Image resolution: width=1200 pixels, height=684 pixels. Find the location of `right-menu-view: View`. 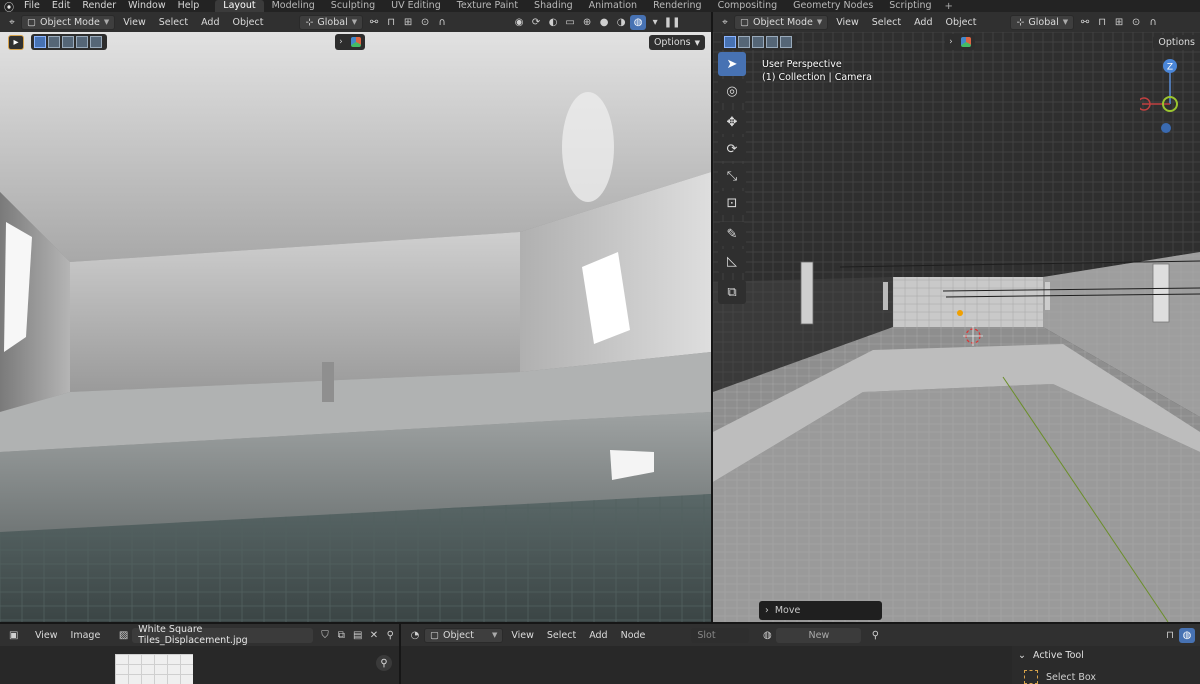

right-menu-view: View is located at coordinates (847, 22).